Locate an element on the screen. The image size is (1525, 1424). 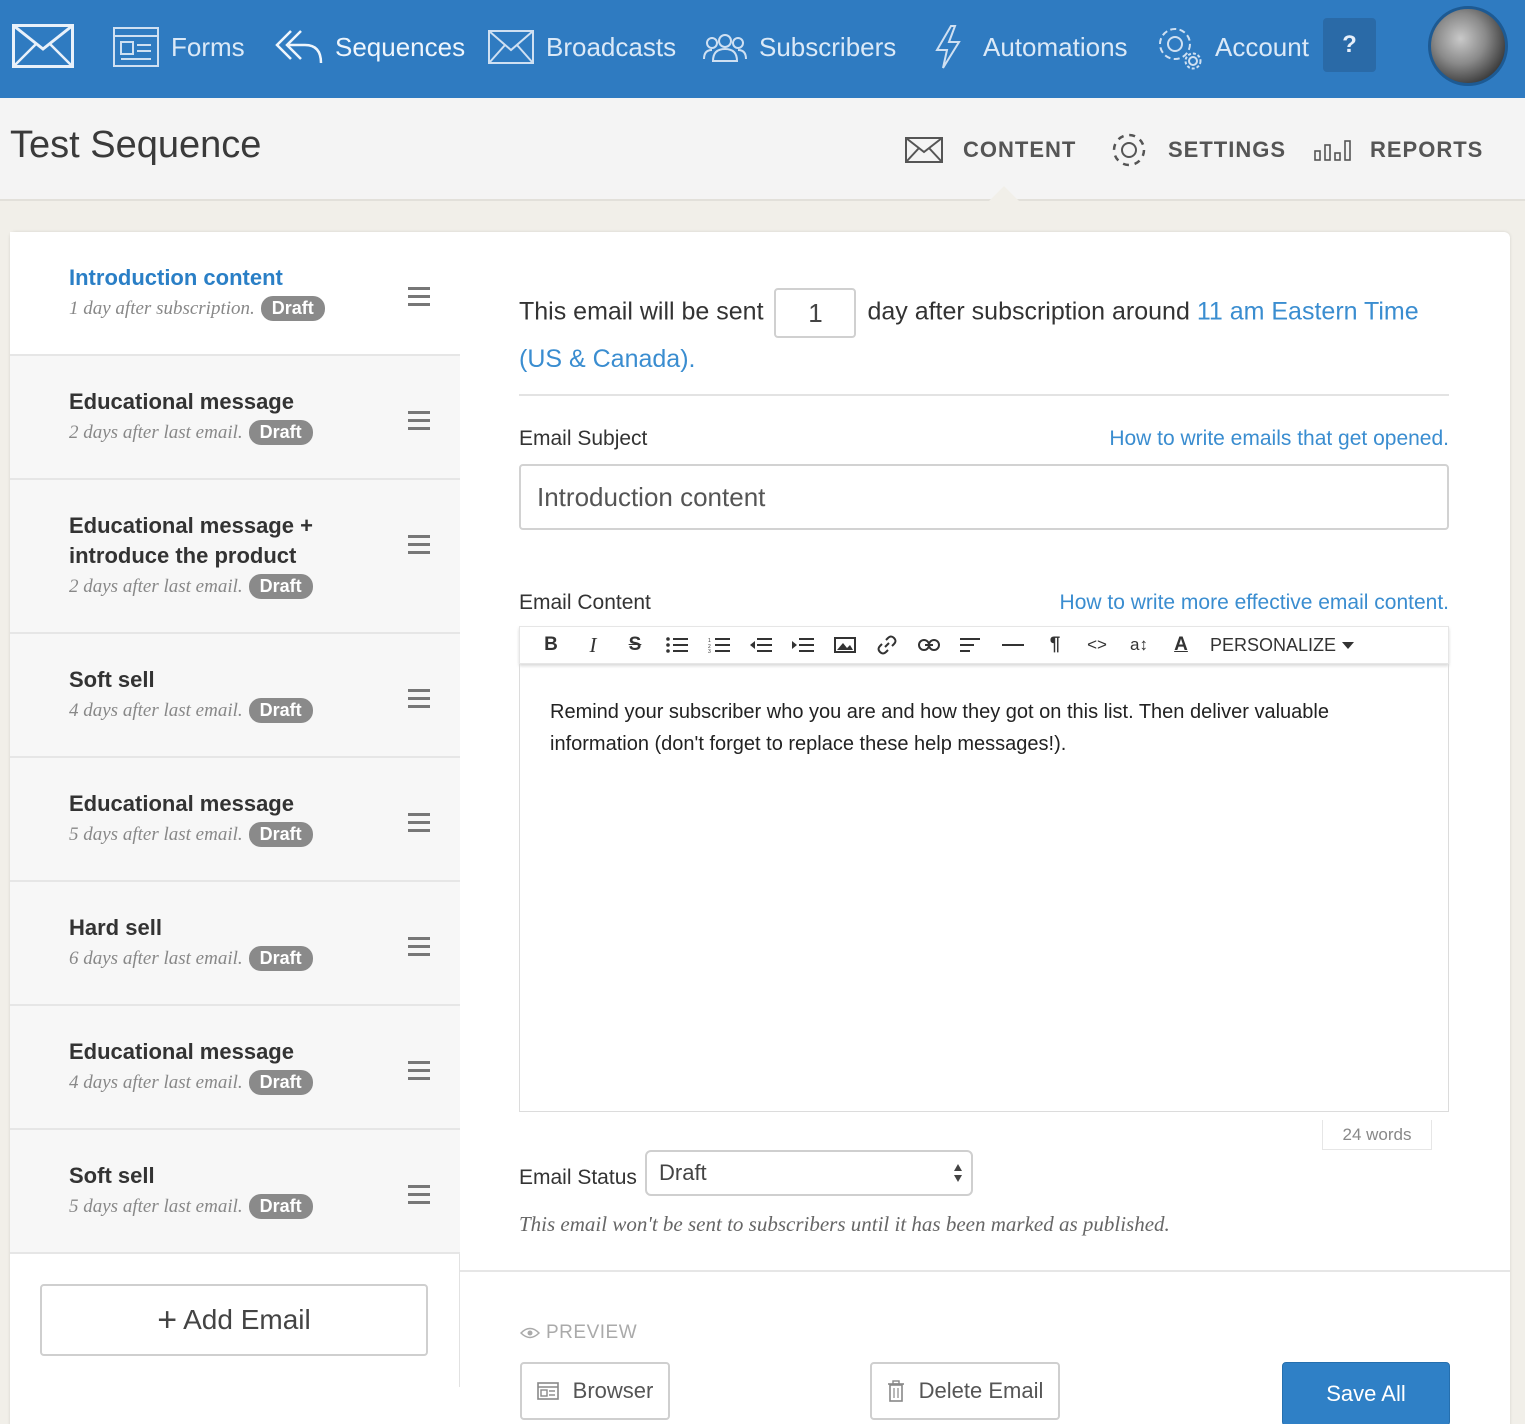
link-icon is located at coordinates (887, 645).